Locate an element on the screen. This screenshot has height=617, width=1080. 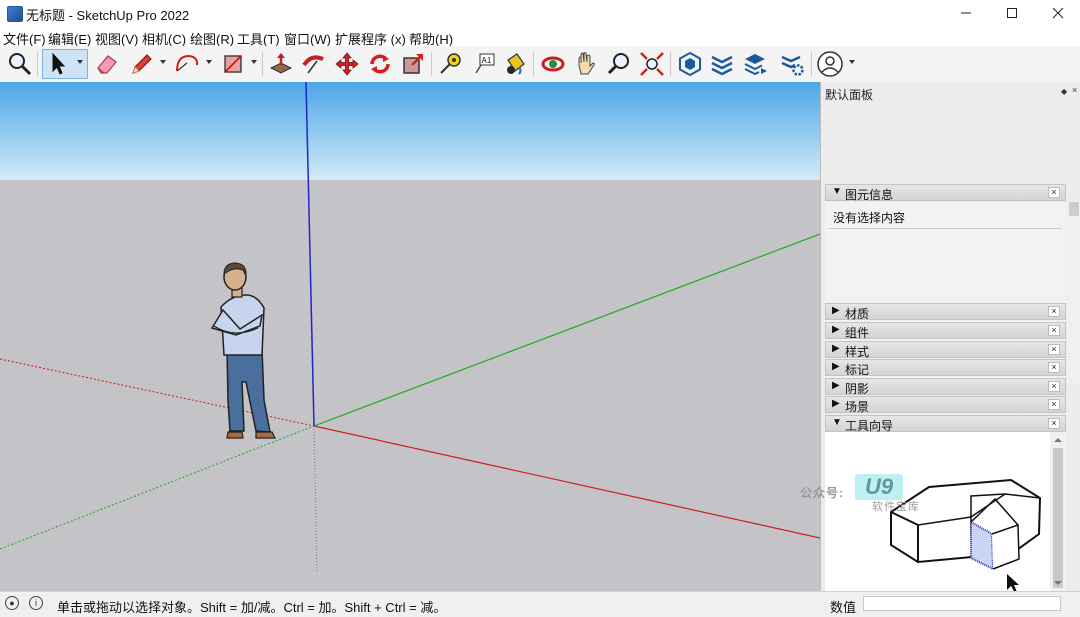
extension-warehouse-button is located at coordinates (722, 64).